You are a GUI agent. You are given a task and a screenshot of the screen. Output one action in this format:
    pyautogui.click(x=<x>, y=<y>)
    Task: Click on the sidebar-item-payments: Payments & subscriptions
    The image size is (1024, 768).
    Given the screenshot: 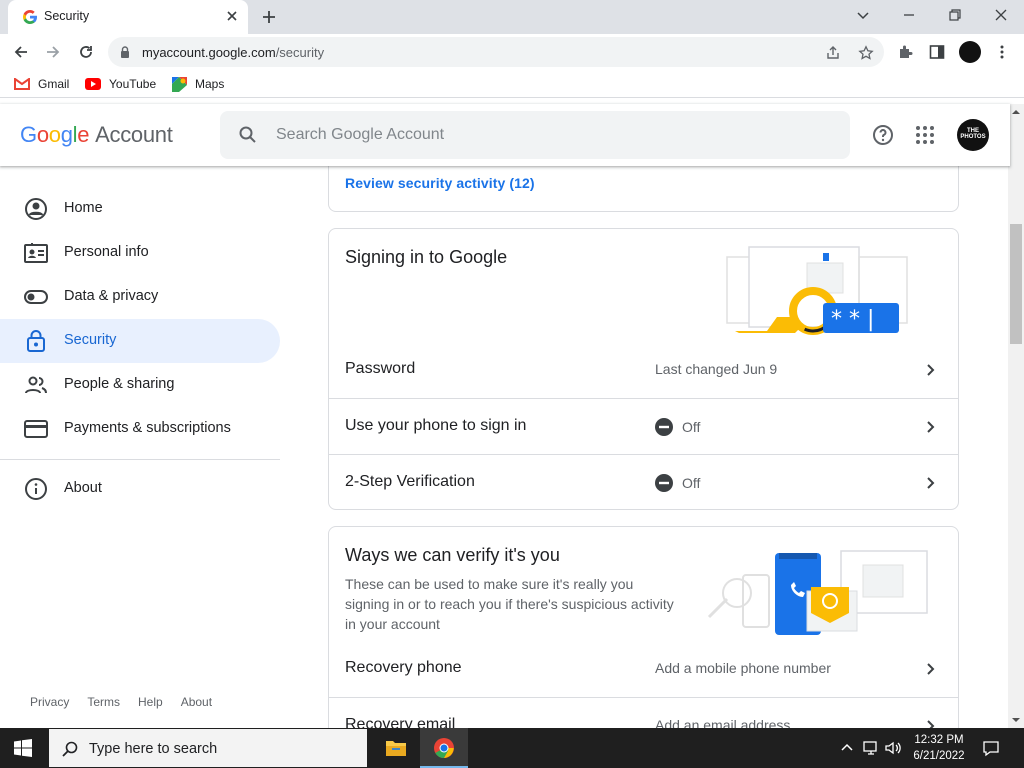 What is the action you would take?
    pyautogui.click(x=140, y=429)
    